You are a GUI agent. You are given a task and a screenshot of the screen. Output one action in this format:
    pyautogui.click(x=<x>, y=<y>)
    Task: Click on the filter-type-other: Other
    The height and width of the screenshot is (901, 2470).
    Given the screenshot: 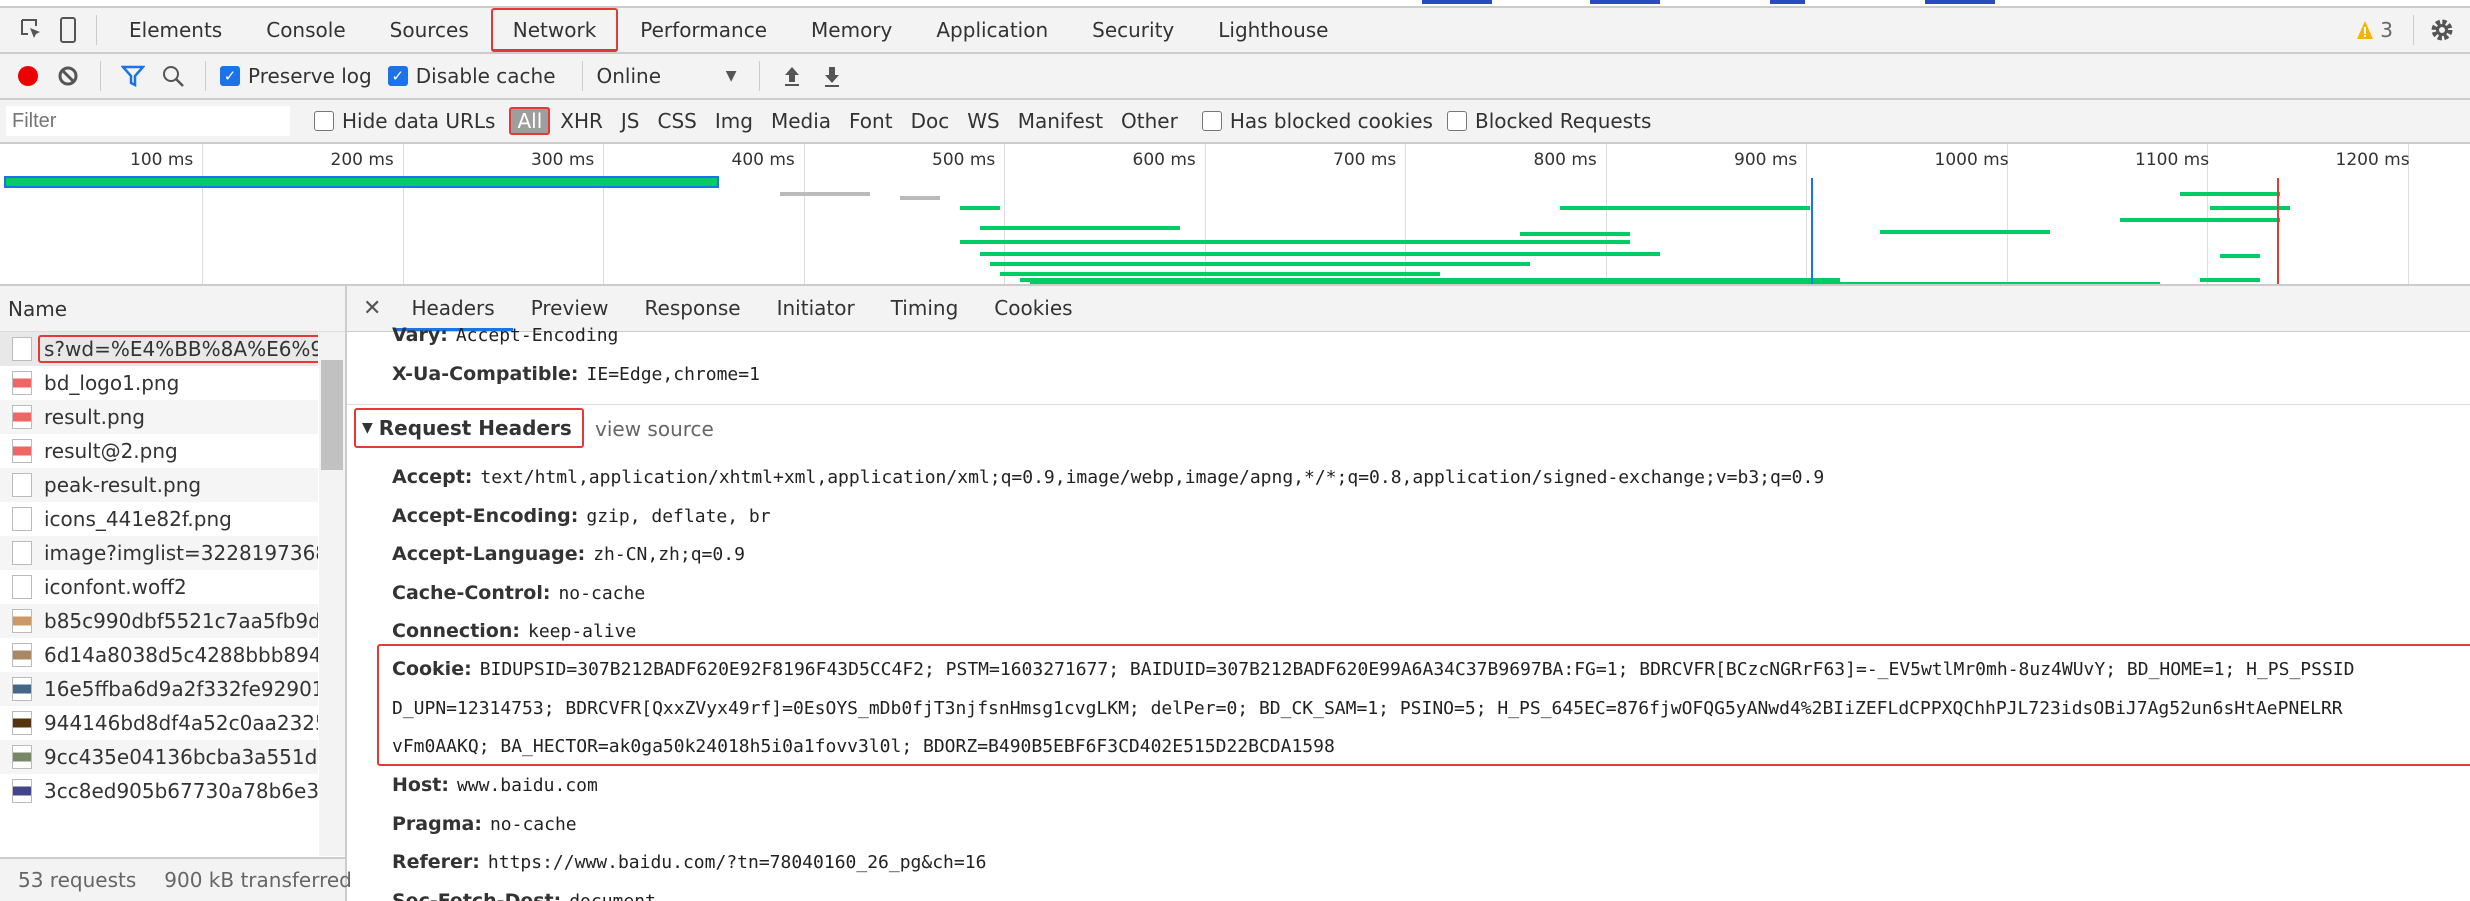 What is the action you would take?
    pyautogui.click(x=1149, y=121)
    